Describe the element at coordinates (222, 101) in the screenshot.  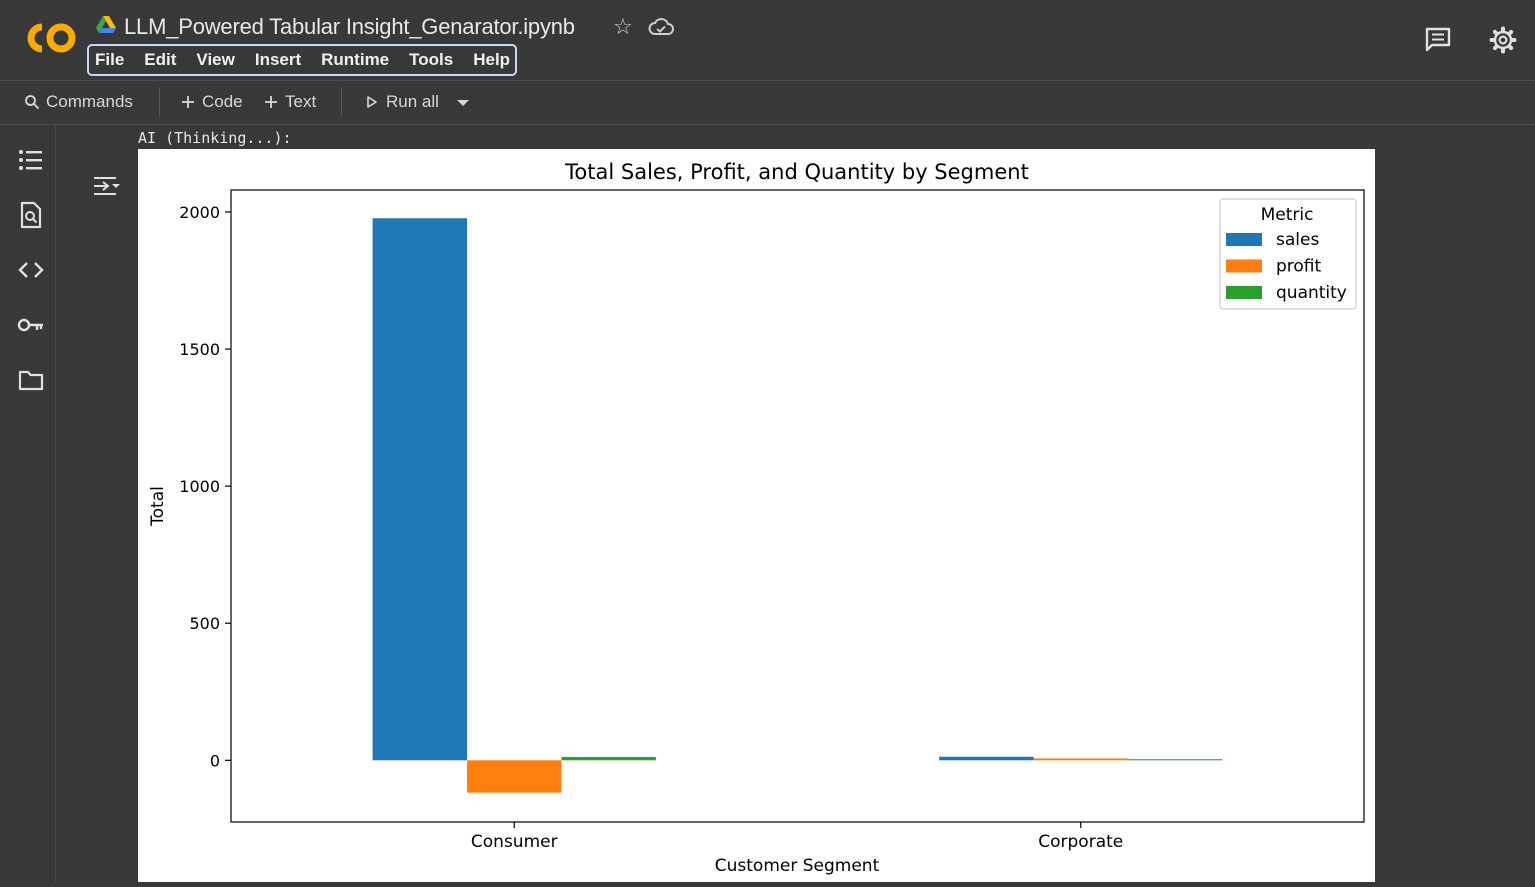
I see `code-label: Code` at that location.